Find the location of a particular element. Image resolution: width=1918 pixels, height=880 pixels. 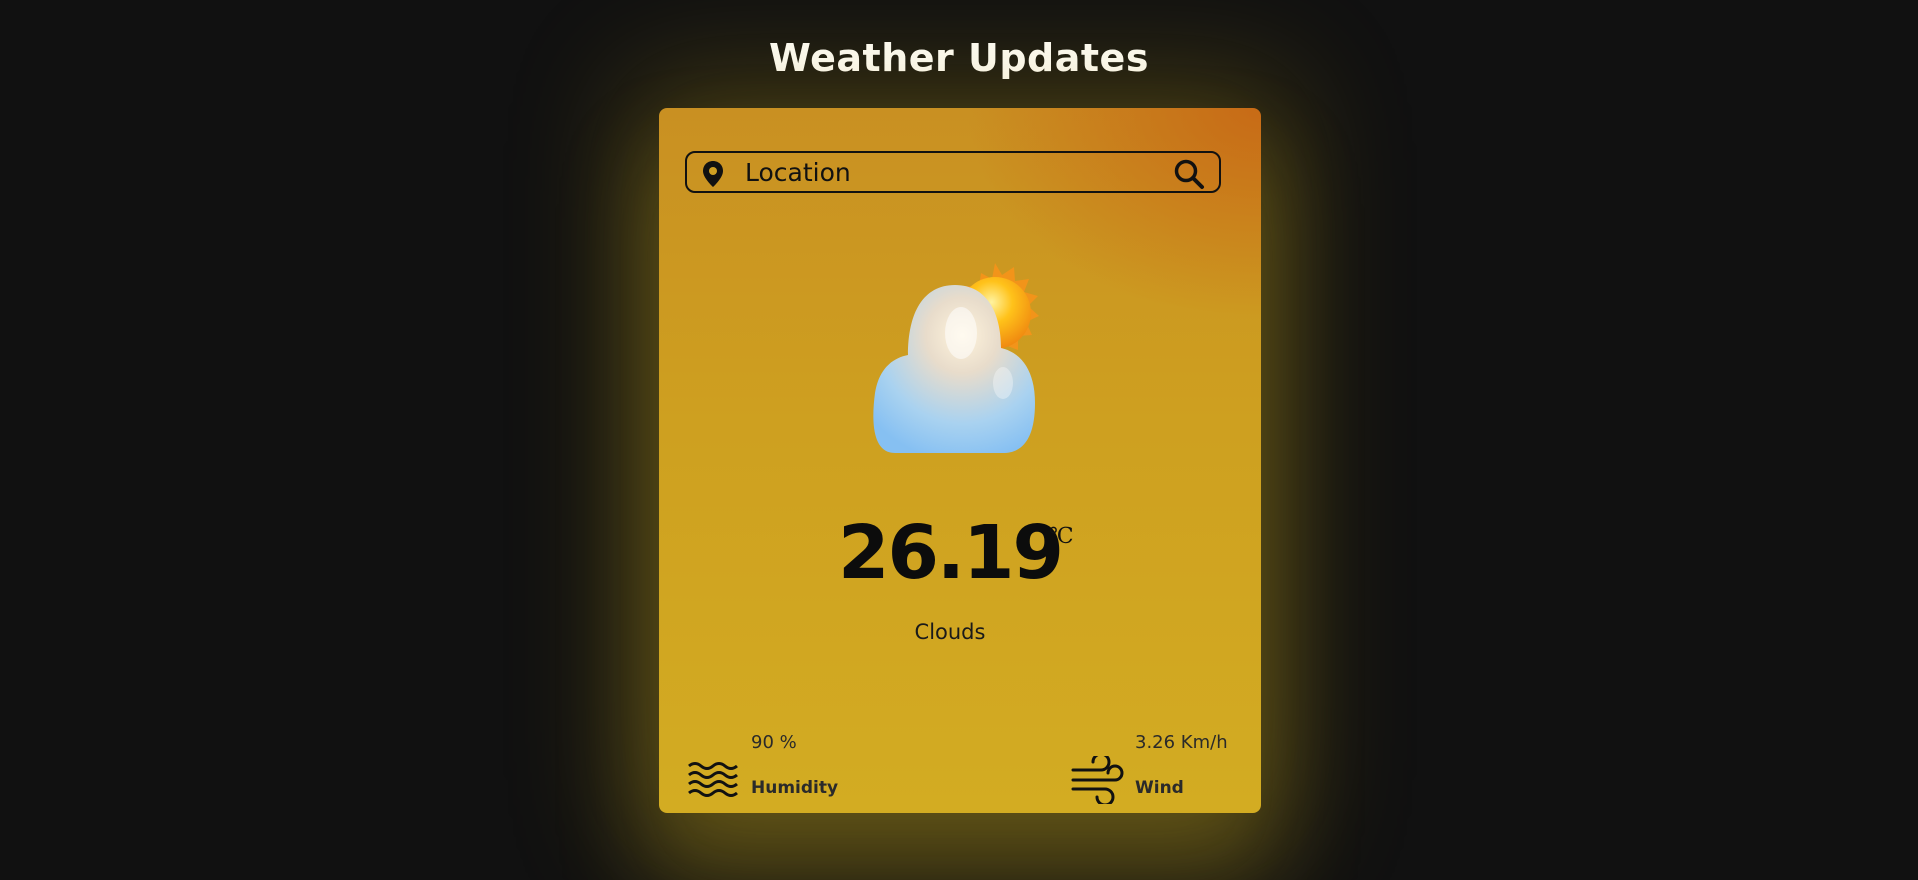

temperature-unit: ℃ is located at coordinates (1061, 536).